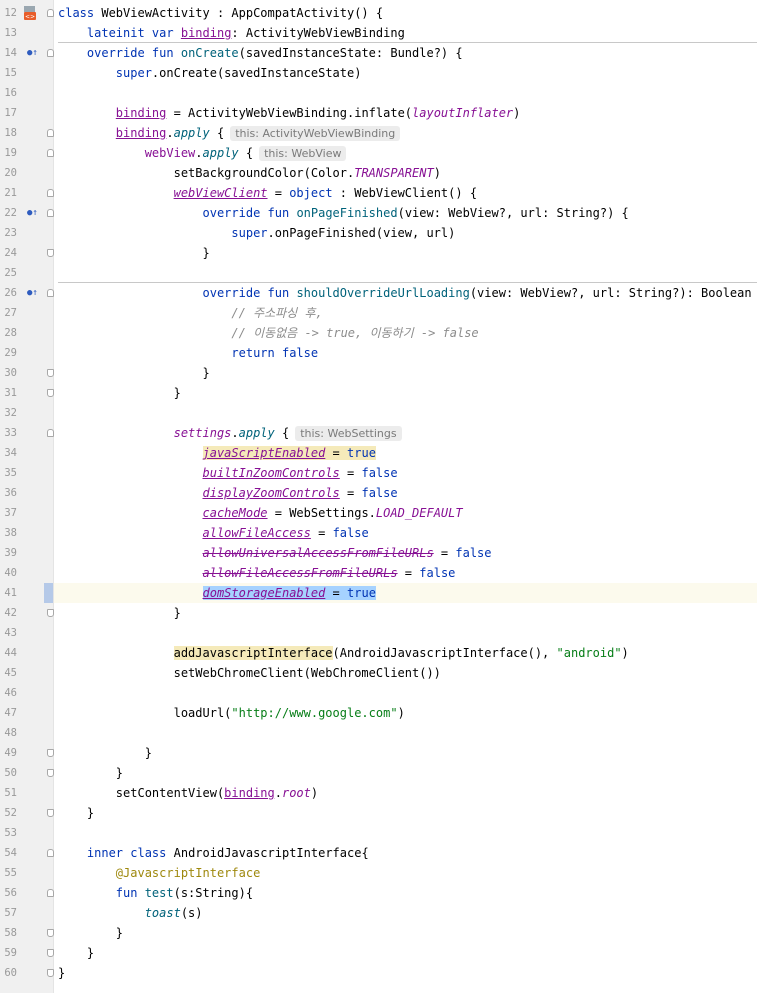 The height and width of the screenshot is (993, 757). I want to click on code-line: 34 javaScriptEnabled = true, so click(378, 453).